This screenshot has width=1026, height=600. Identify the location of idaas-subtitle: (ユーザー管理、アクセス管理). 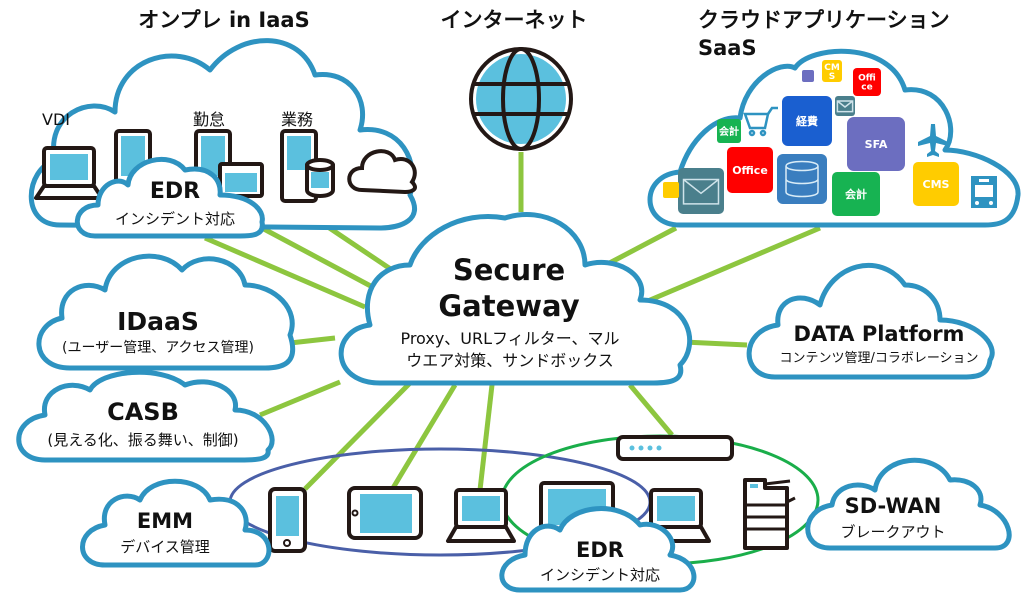
(158, 348).